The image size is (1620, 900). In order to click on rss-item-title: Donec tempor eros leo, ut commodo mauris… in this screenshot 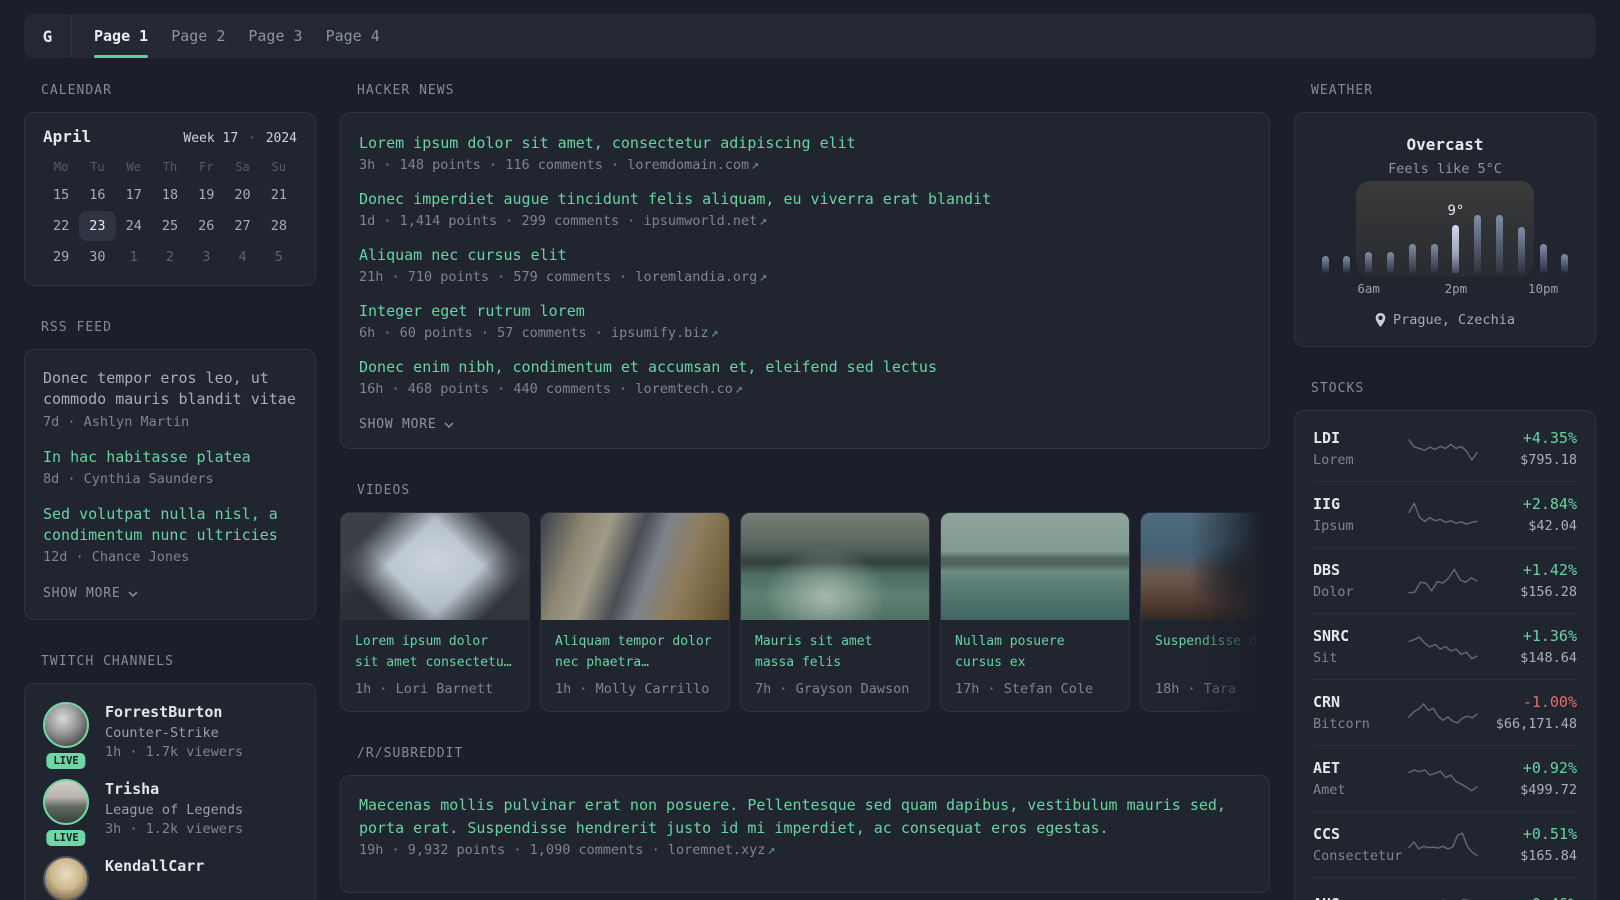, I will do `click(170, 389)`.